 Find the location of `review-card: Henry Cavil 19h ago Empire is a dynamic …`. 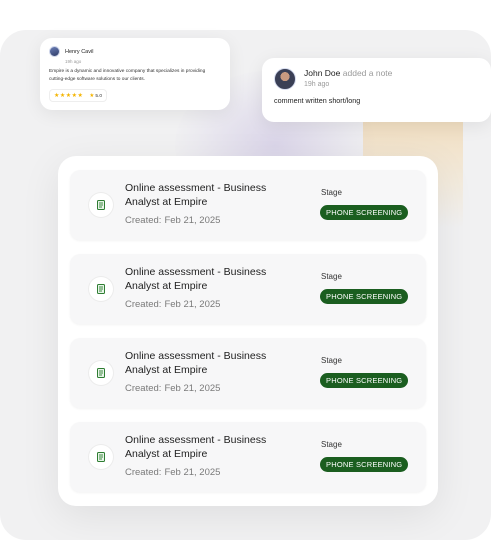

review-card: Henry Cavil 19h ago Empire is a dynamic … is located at coordinates (135, 74).